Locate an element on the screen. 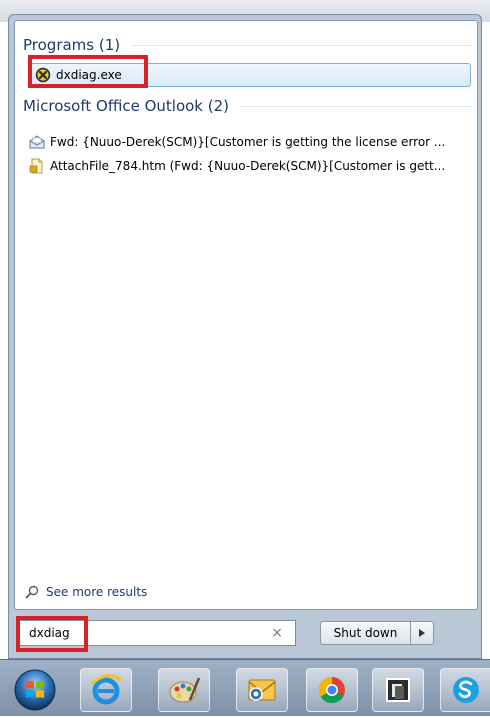 The width and height of the screenshot is (490, 718). see-more-results-link: See more results is located at coordinates (86, 592).